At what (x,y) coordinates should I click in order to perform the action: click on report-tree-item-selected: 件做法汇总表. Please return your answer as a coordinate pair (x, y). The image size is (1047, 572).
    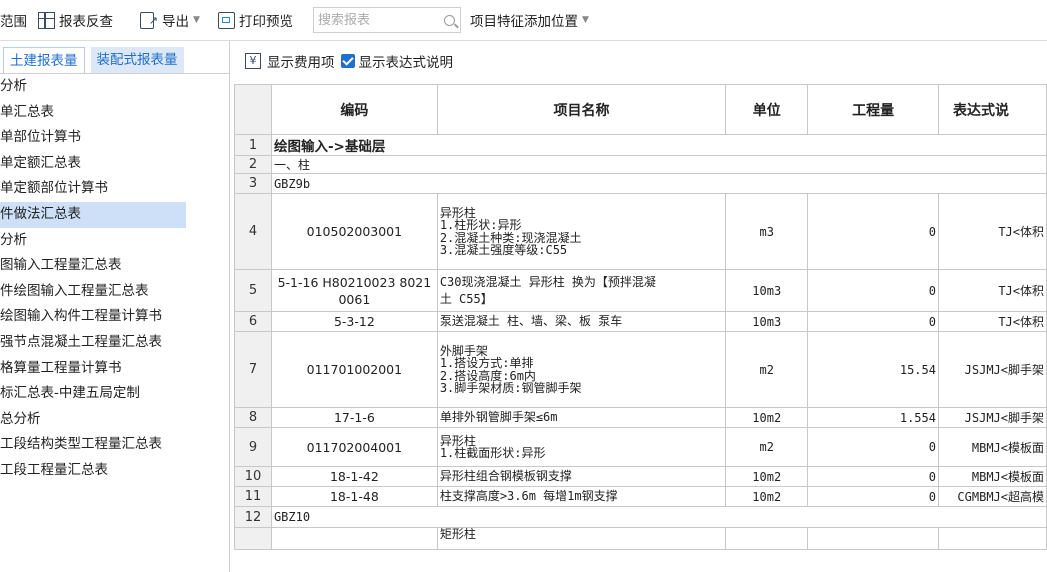
    Looking at the image, I should click on (93, 214).